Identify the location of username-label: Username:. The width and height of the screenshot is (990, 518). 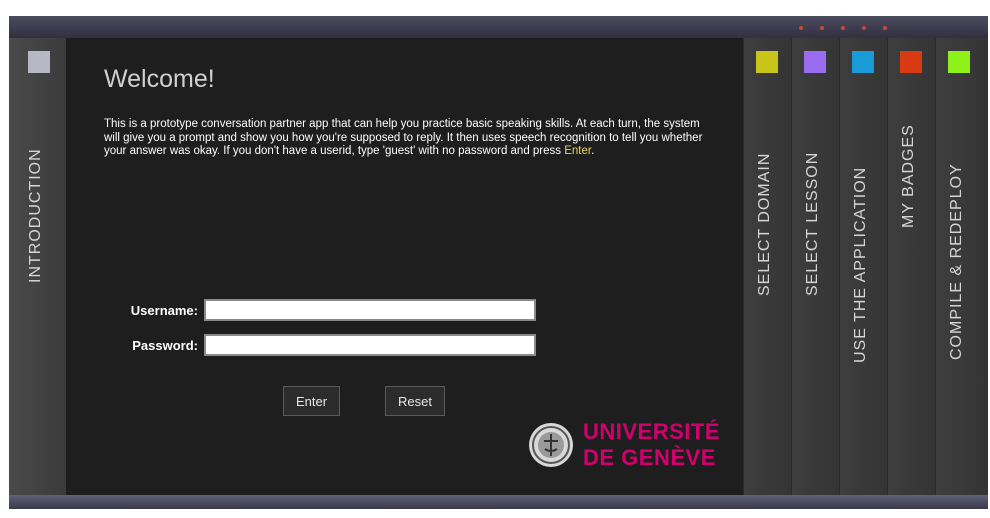
(164, 310).